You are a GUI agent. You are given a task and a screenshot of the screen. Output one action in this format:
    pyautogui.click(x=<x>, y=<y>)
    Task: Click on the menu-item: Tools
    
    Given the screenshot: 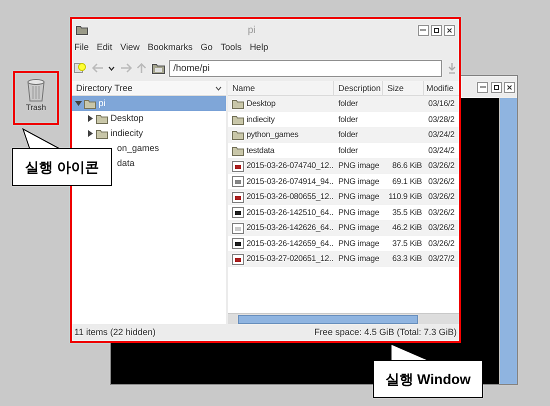 What is the action you would take?
    pyautogui.click(x=231, y=49)
    